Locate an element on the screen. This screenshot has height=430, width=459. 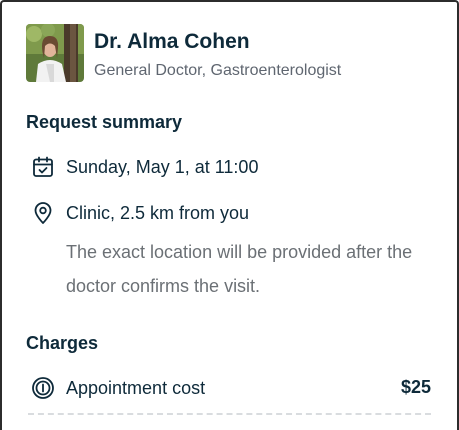
doctor-portrait-image is located at coordinates (55, 53).